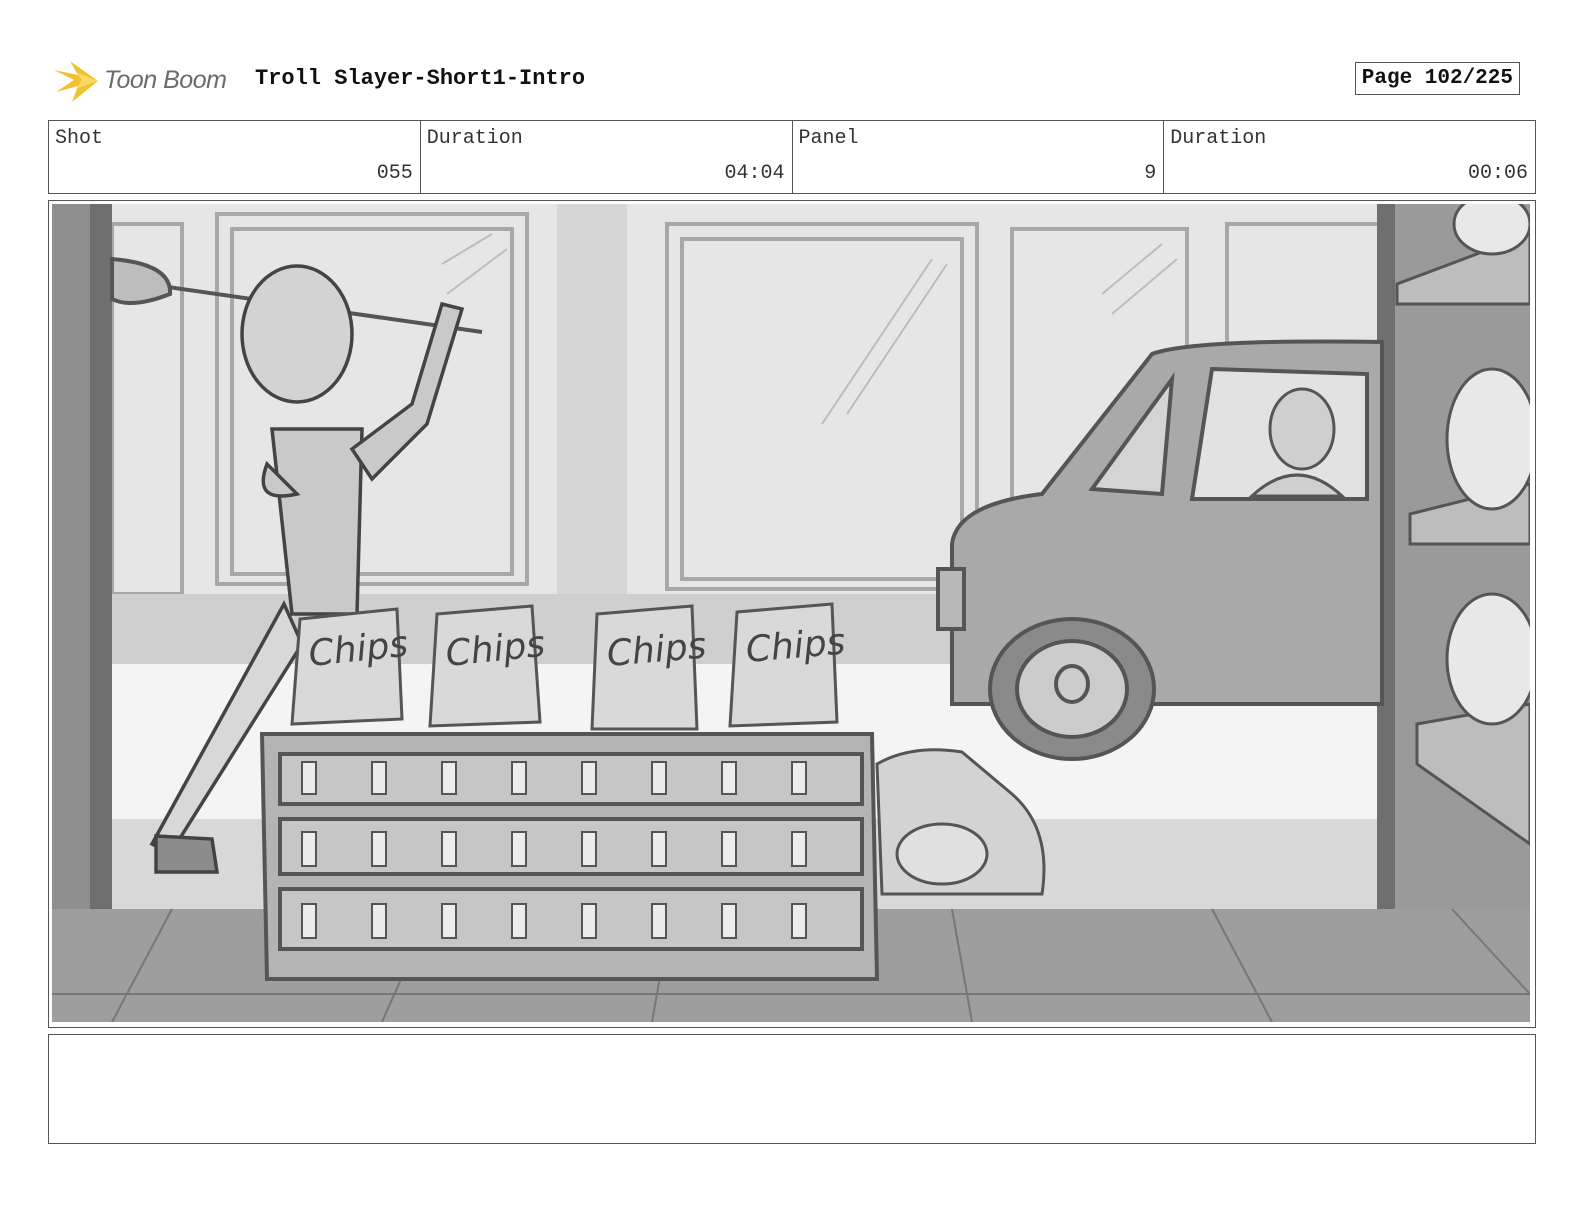  Describe the element at coordinates (420, 78) in the screenshot. I see `project-title: Troll Slayer-Short1-Intro` at that location.